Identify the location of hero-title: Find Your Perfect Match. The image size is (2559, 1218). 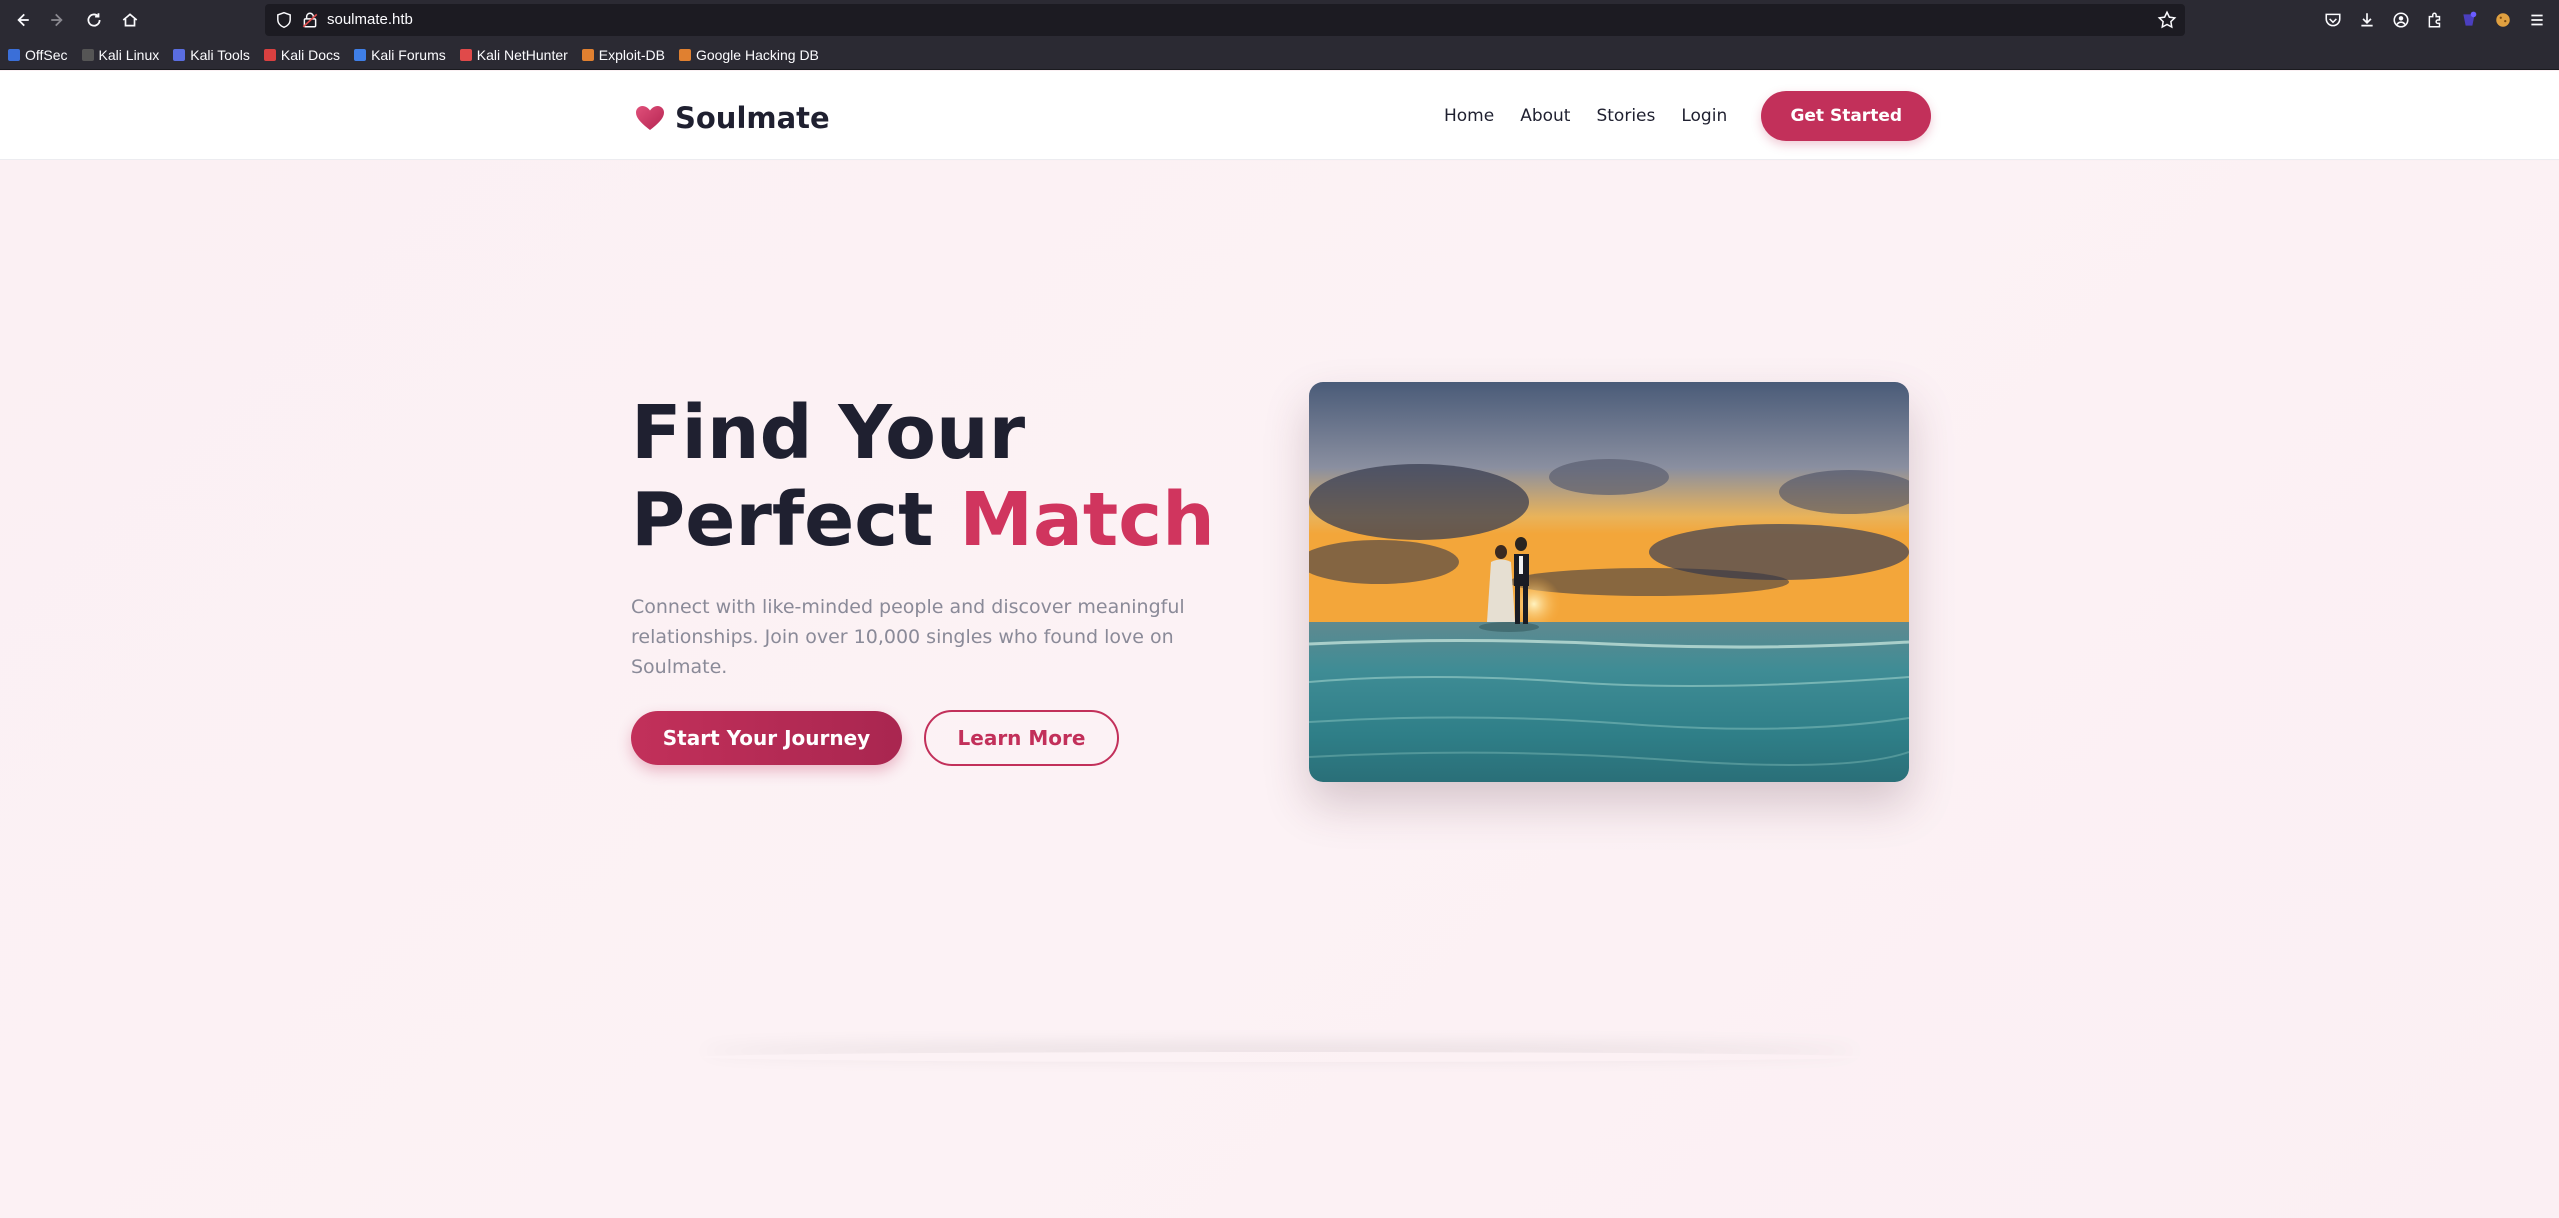
(923, 477).